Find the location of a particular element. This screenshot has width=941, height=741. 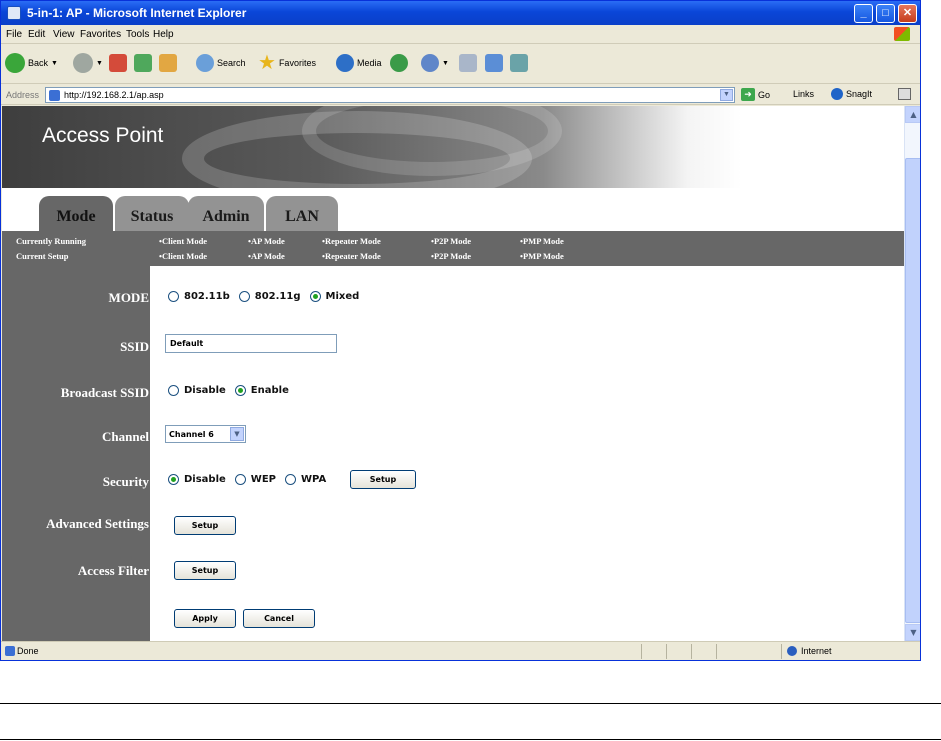

messenger-icon is located at coordinates (519, 63).